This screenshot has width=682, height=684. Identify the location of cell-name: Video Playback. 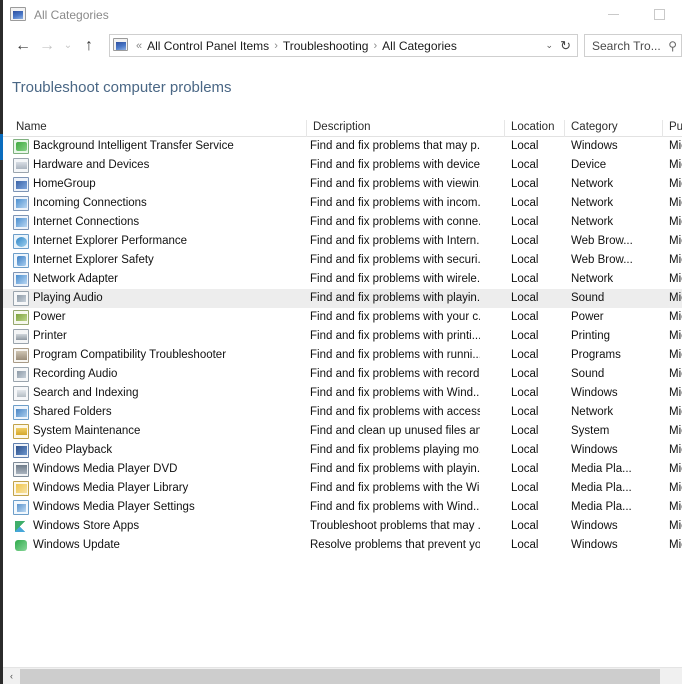
(73, 450).